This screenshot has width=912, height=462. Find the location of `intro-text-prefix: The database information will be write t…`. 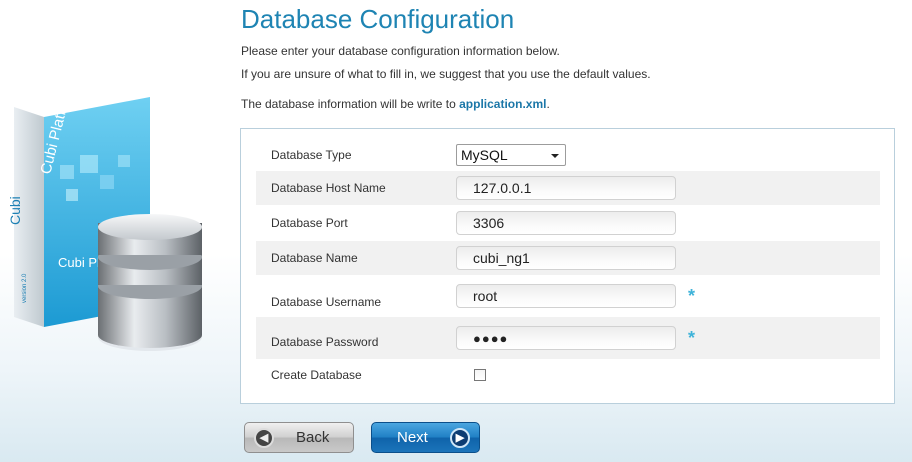

intro-text-prefix: The database information will be write t… is located at coordinates (350, 104).